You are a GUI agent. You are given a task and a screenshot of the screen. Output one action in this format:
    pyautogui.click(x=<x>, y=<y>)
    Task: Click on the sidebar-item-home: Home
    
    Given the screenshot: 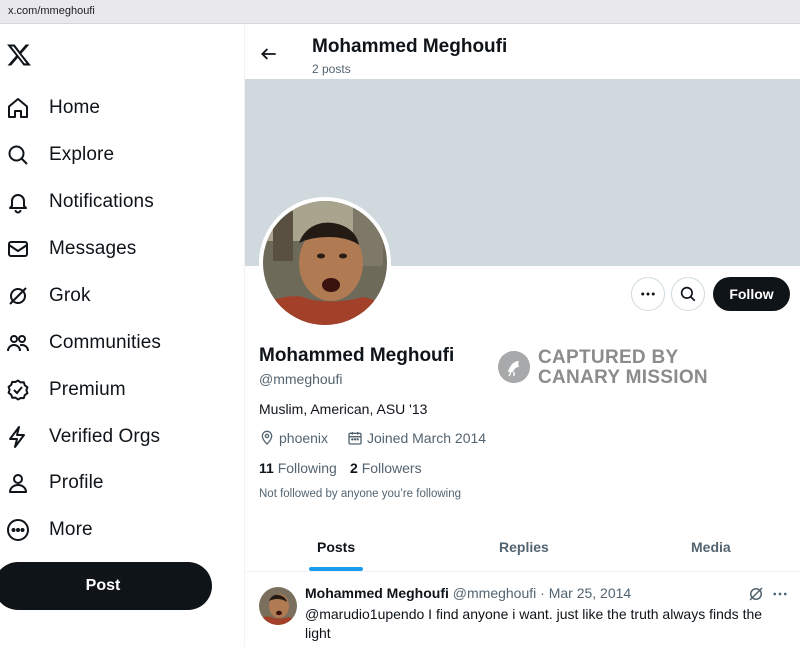 What is the action you would take?
    pyautogui.click(x=120, y=108)
    